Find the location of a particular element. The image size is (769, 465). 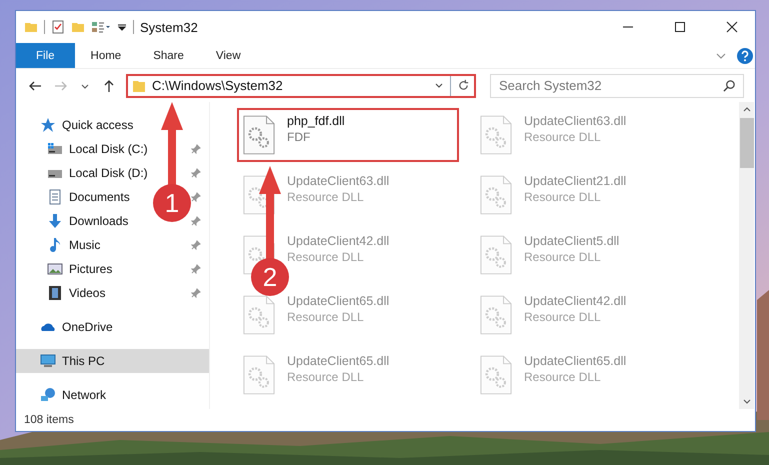

step-badge: 2 is located at coordinates (270, 277).